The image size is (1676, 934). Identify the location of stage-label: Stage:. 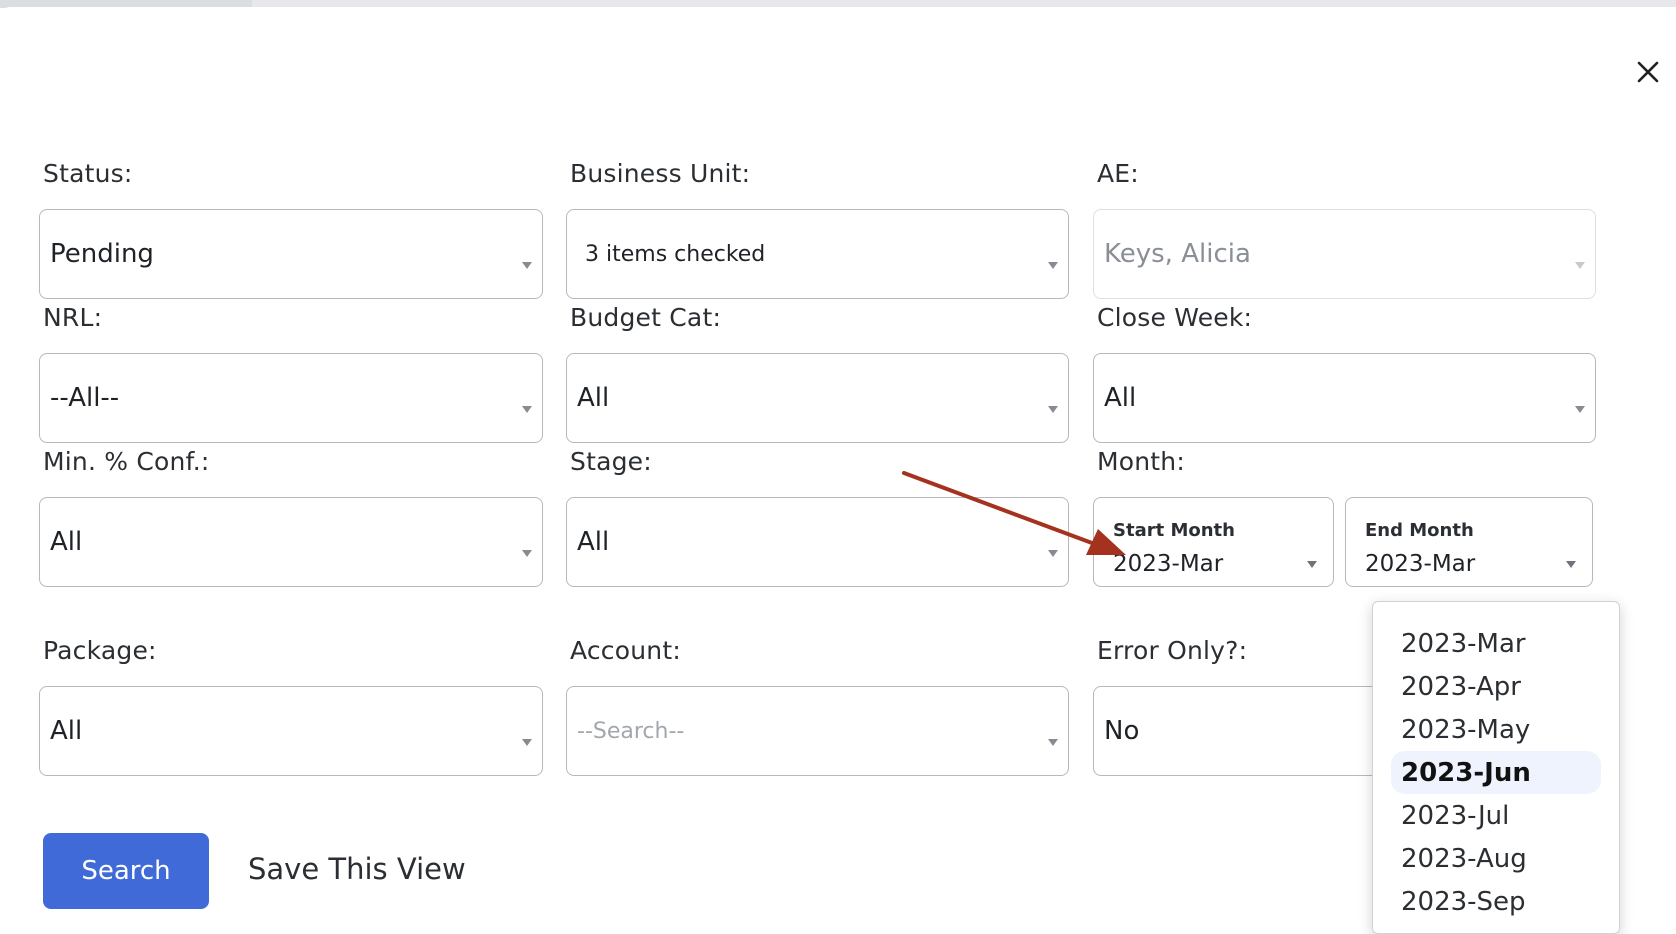
(611, 461).